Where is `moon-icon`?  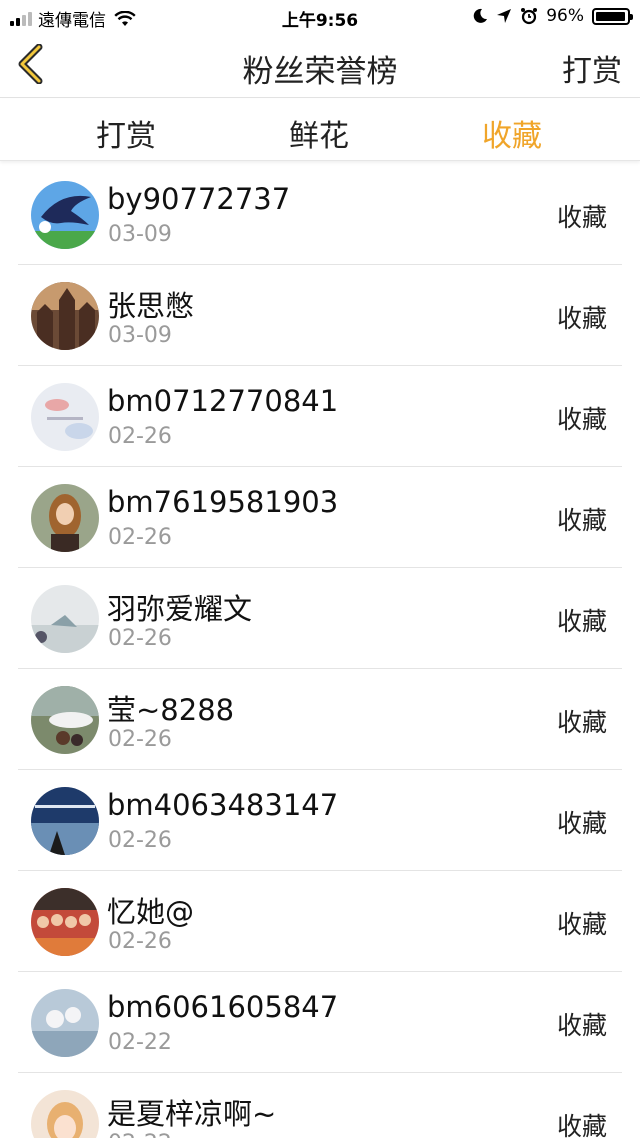 moon-icon is located at coordinates (480, 15).